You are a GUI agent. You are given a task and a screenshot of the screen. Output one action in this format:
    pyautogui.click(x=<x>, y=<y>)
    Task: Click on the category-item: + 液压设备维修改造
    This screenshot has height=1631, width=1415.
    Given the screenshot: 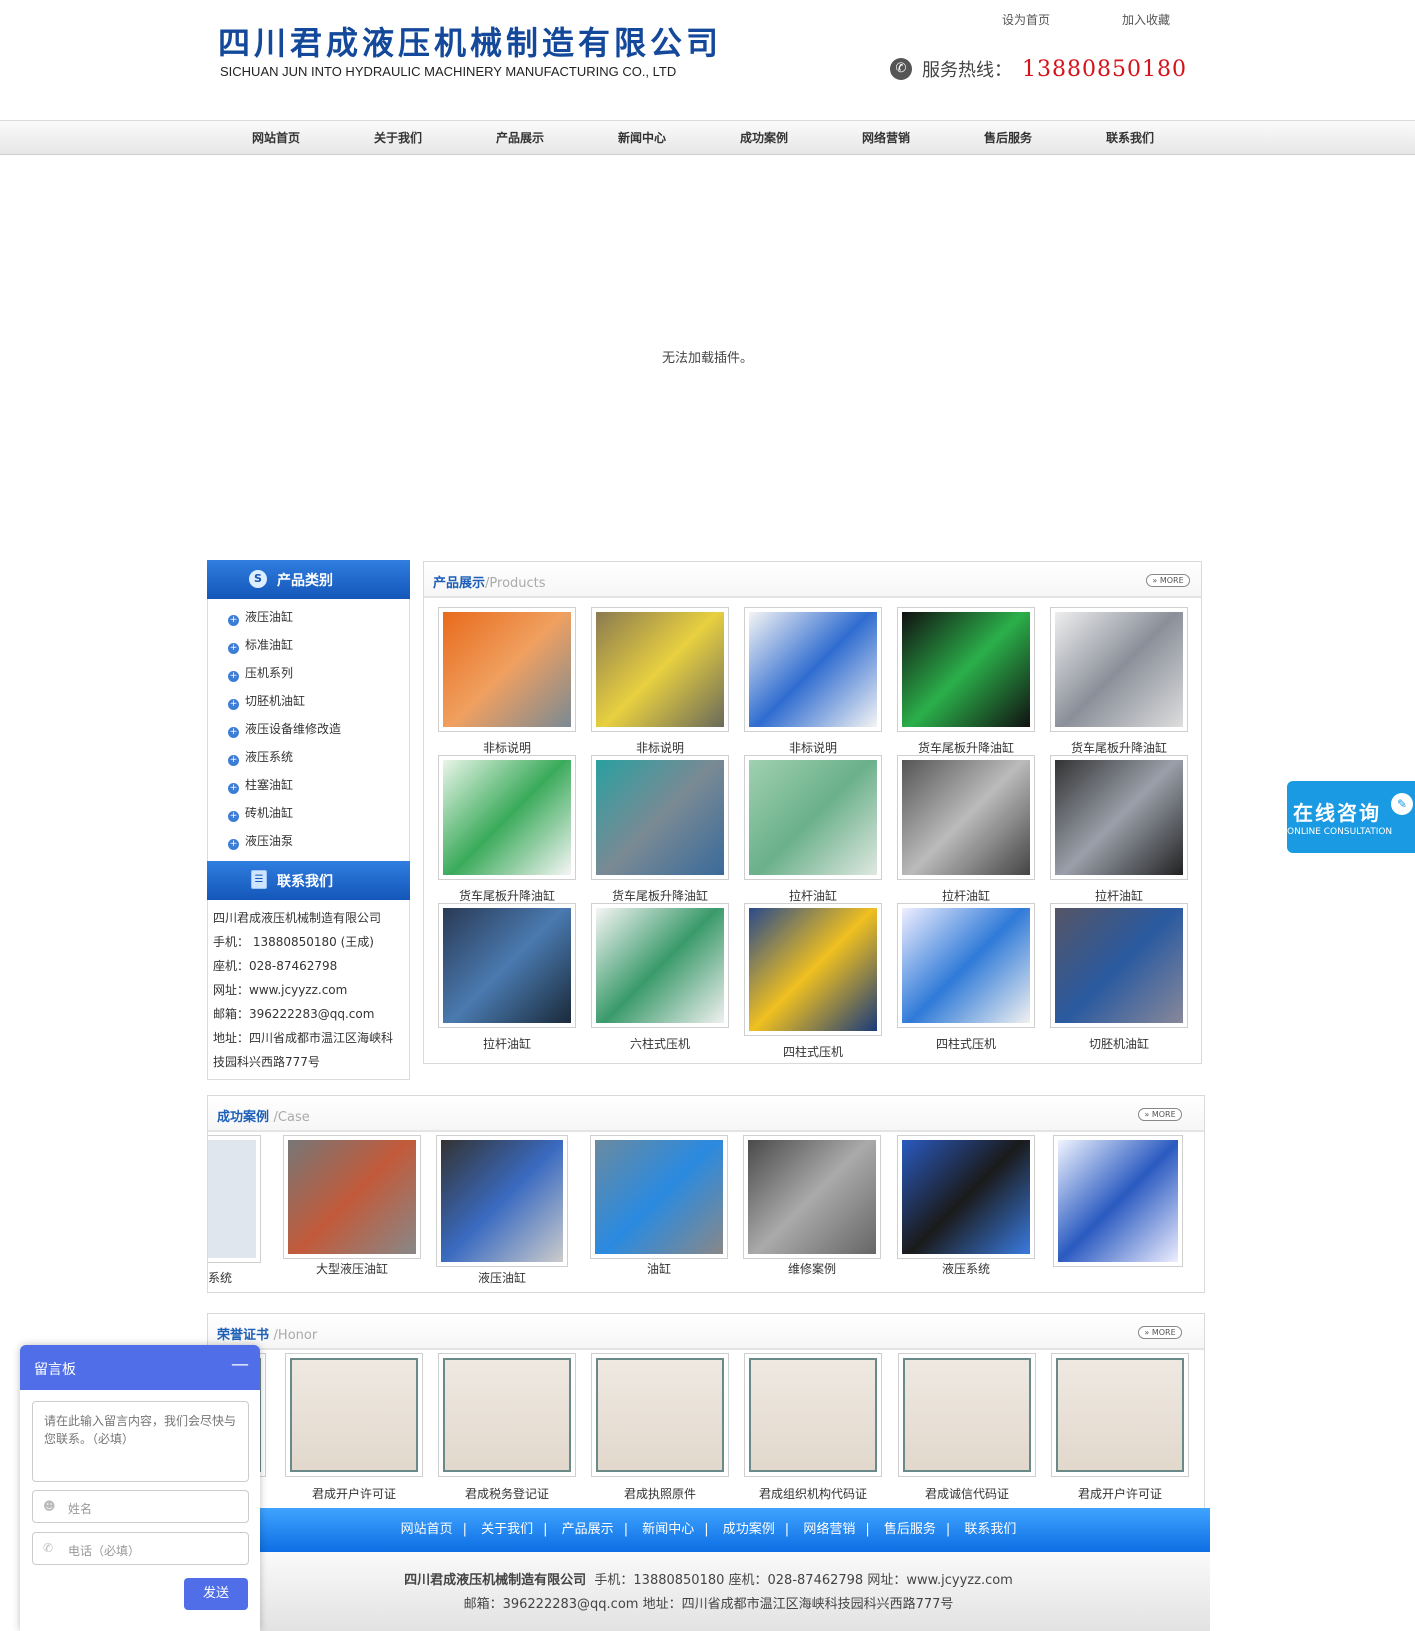 What is the action you would take?
    pyautogui.click(x=308, y=729)
    